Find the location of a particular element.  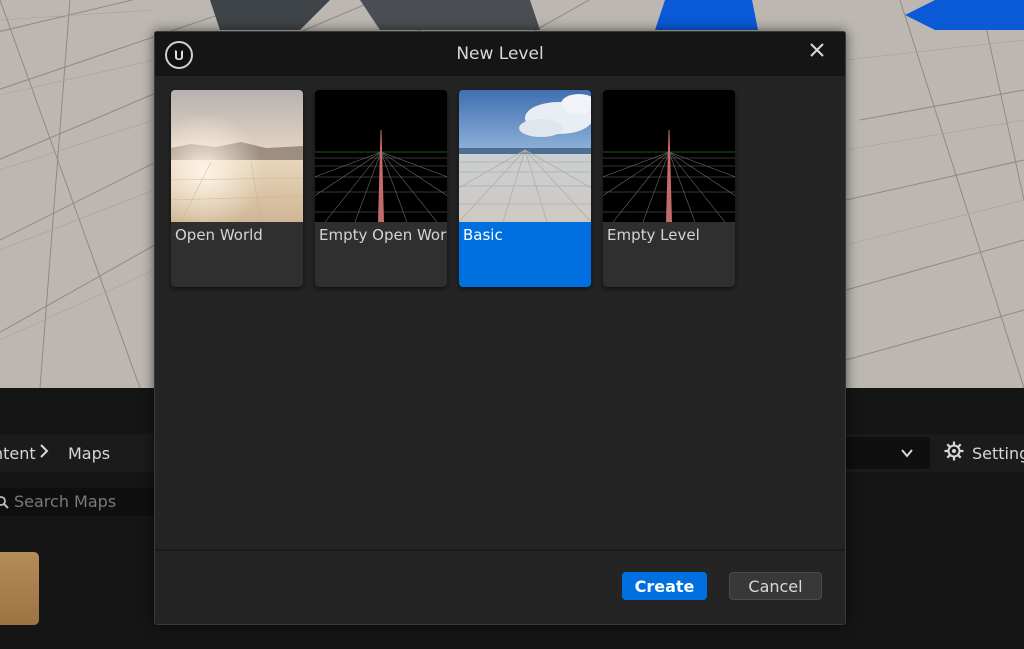

settings-button: Settings is located at coordinates (984, 453).